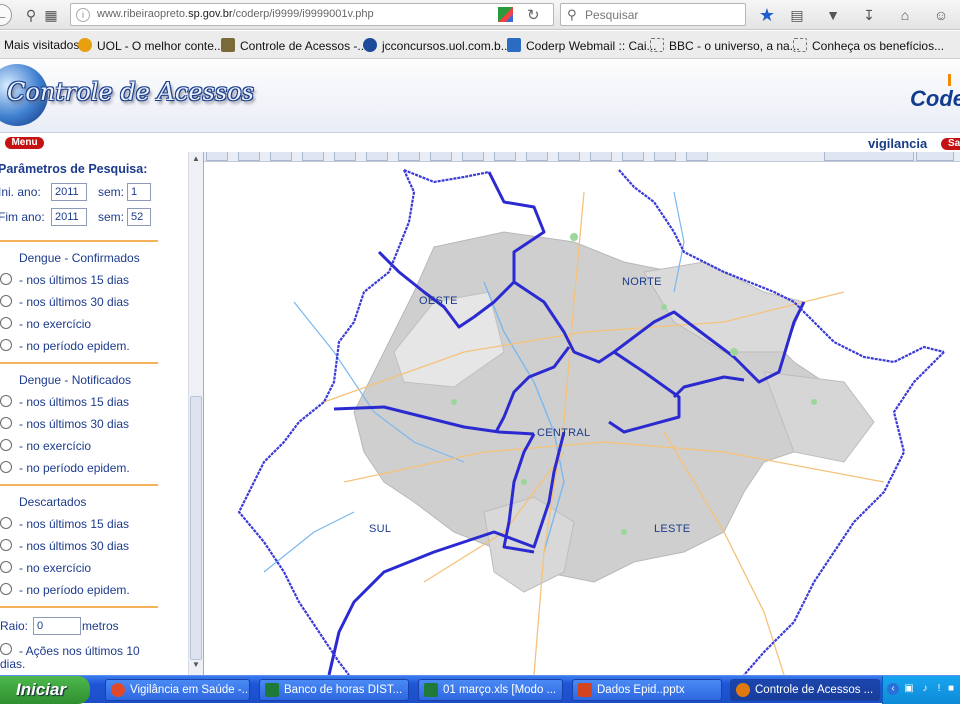 This screenshot has width=960, height=704. I want to click on radio-confirmados-epidem, so click(6, 345).